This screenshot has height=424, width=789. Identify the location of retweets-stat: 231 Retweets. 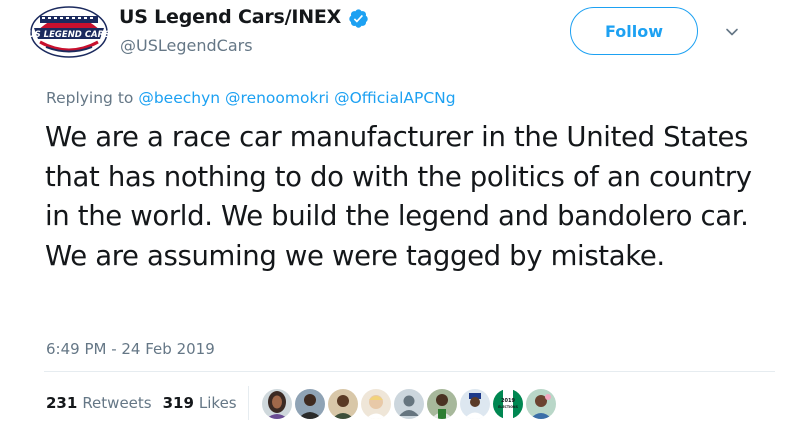
(99, 403).